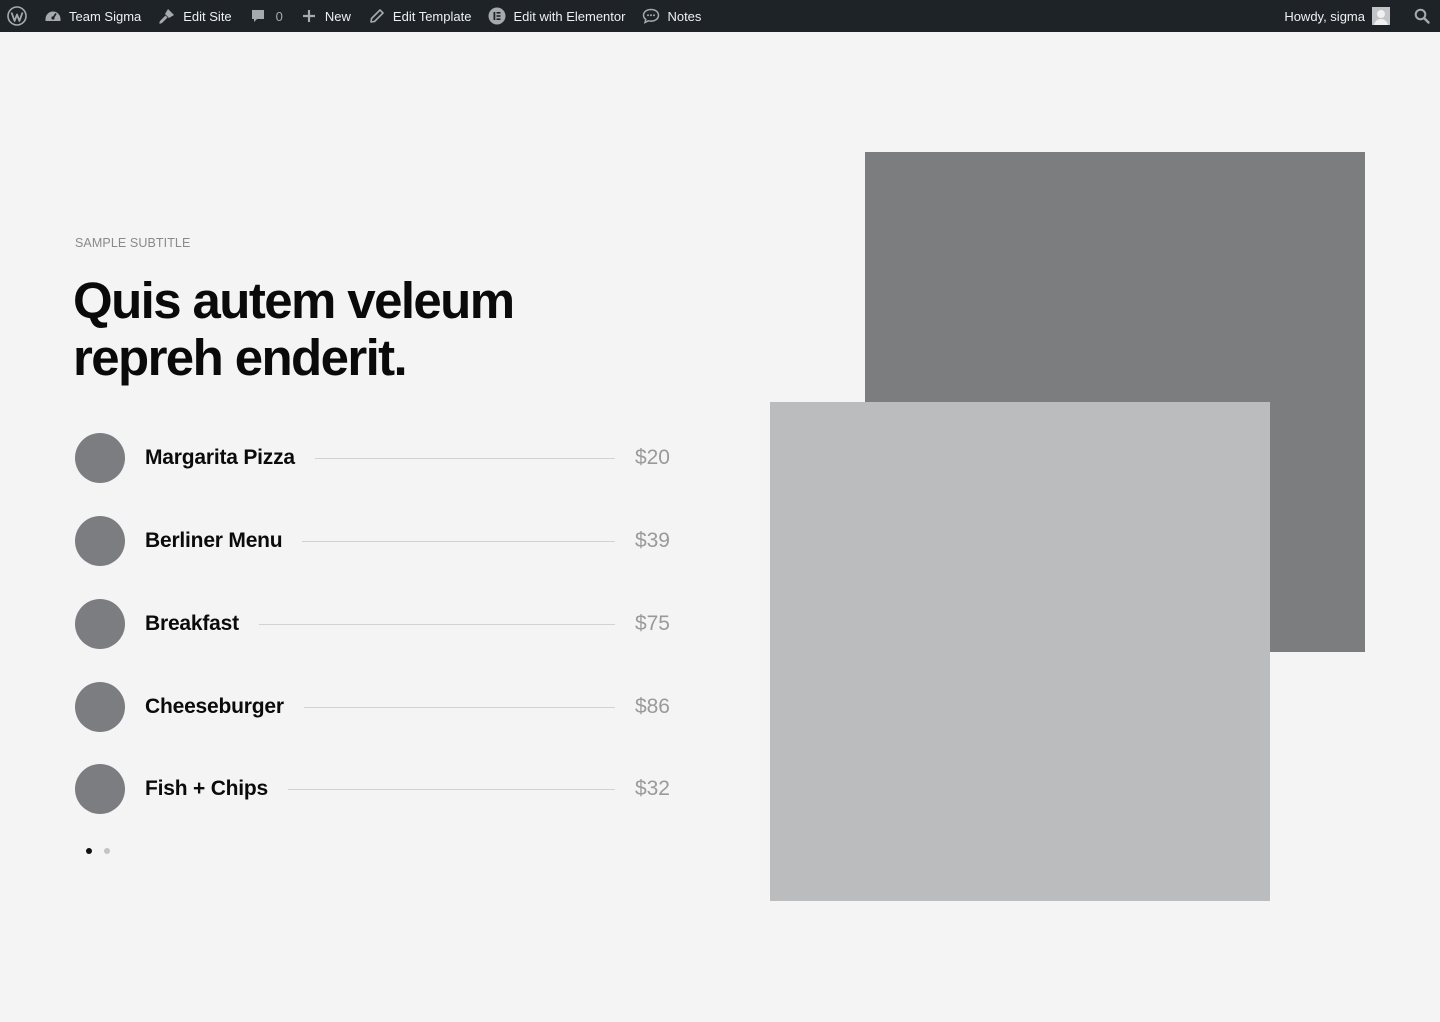 The height and width of the screenshot is (1022, 1440). What do you see at coordinates (279, 16) in the screenshot?
I see `comments-count: 0` at bounding box center [279, 16].